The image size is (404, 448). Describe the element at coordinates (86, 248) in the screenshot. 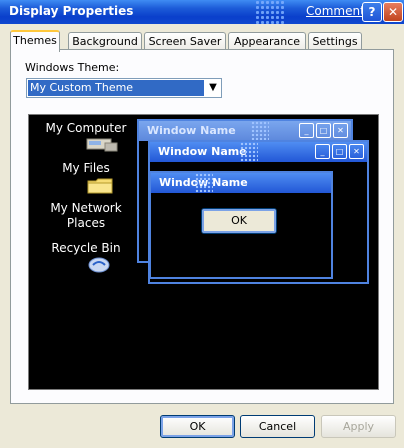

I see `desktop-icon-label: Recycle Bin` at that location.